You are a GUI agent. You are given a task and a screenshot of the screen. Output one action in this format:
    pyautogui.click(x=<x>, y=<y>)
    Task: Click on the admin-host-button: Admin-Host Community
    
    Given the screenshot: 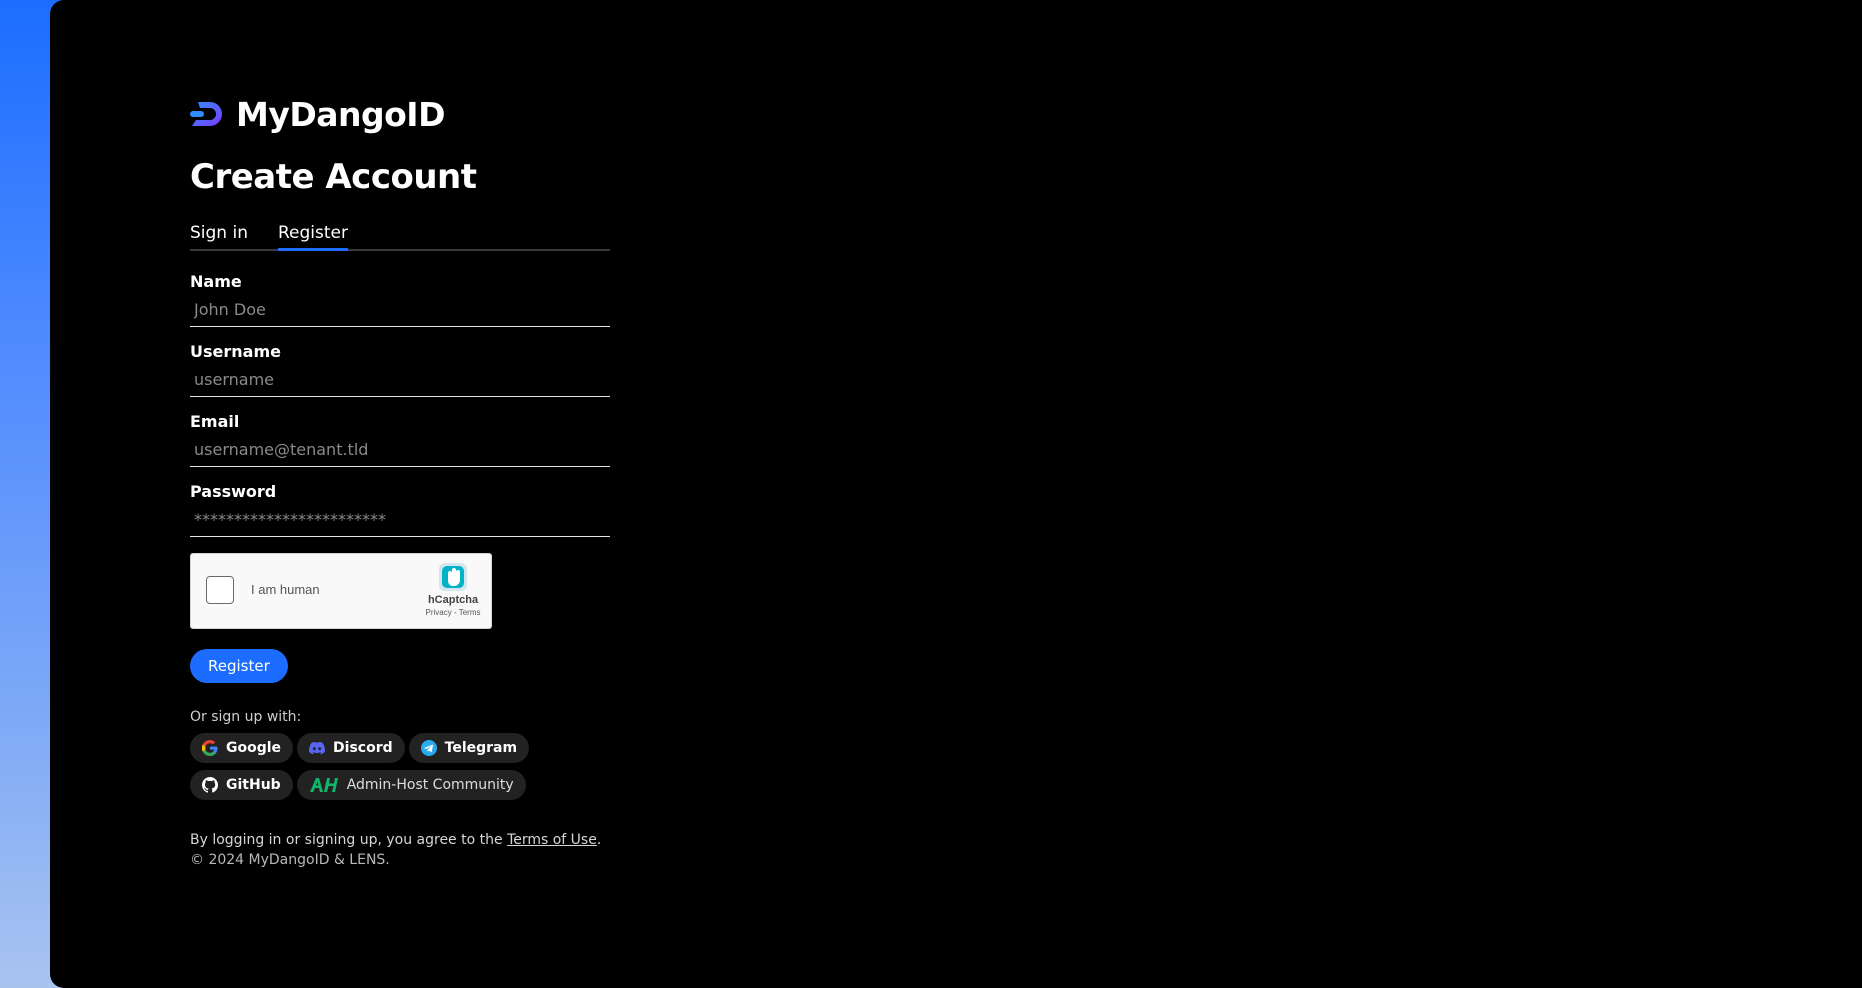 What is the action you would take?
    pyautogui.click(x=411, y=785)
    